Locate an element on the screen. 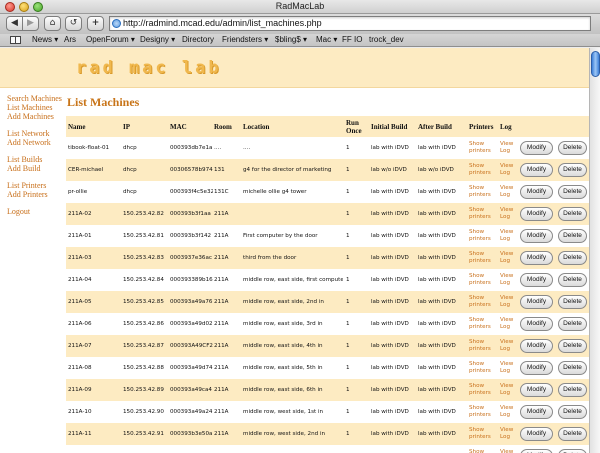 This screenshot has width=600, height=453. cell-room: 211A is located at coordinates (221, 389).